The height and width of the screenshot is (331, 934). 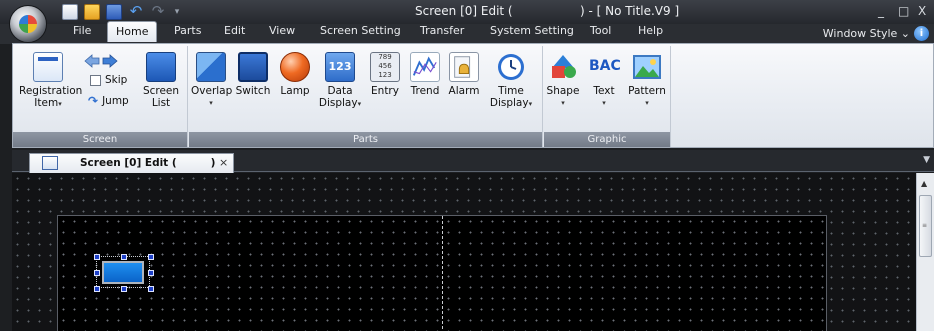 I want to click on resize-handle-bottom-right, so click(x=151, y=289).